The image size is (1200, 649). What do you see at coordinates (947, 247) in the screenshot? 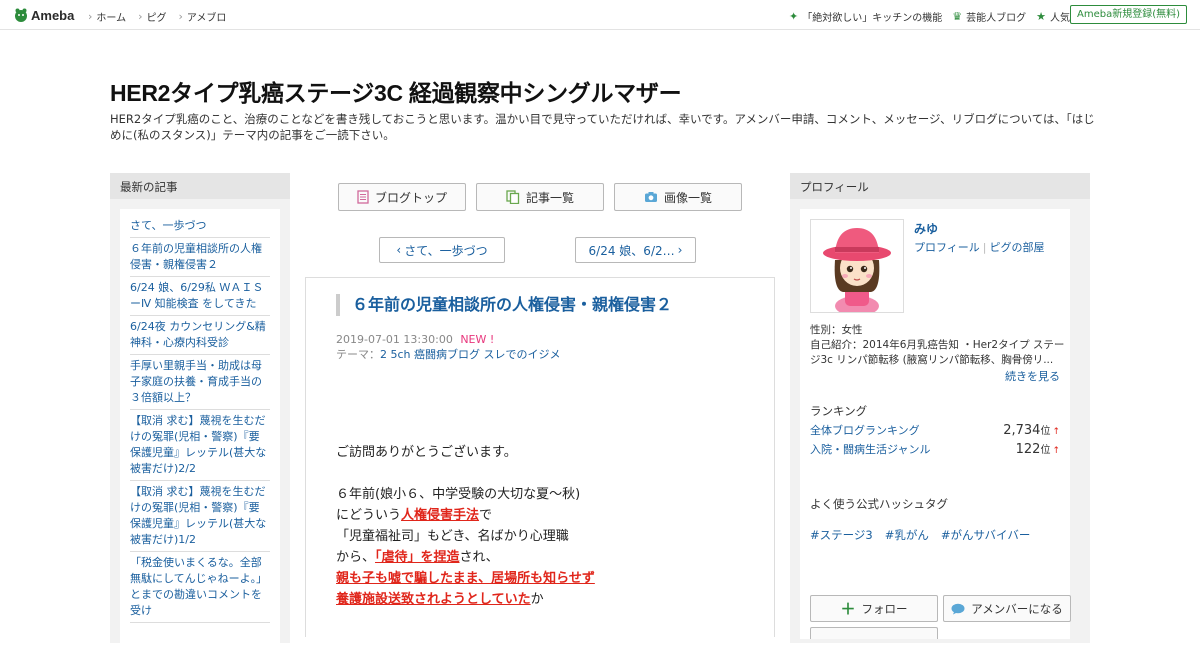
I see `profile-link: プロフィール` at bounding box center [947, 247].